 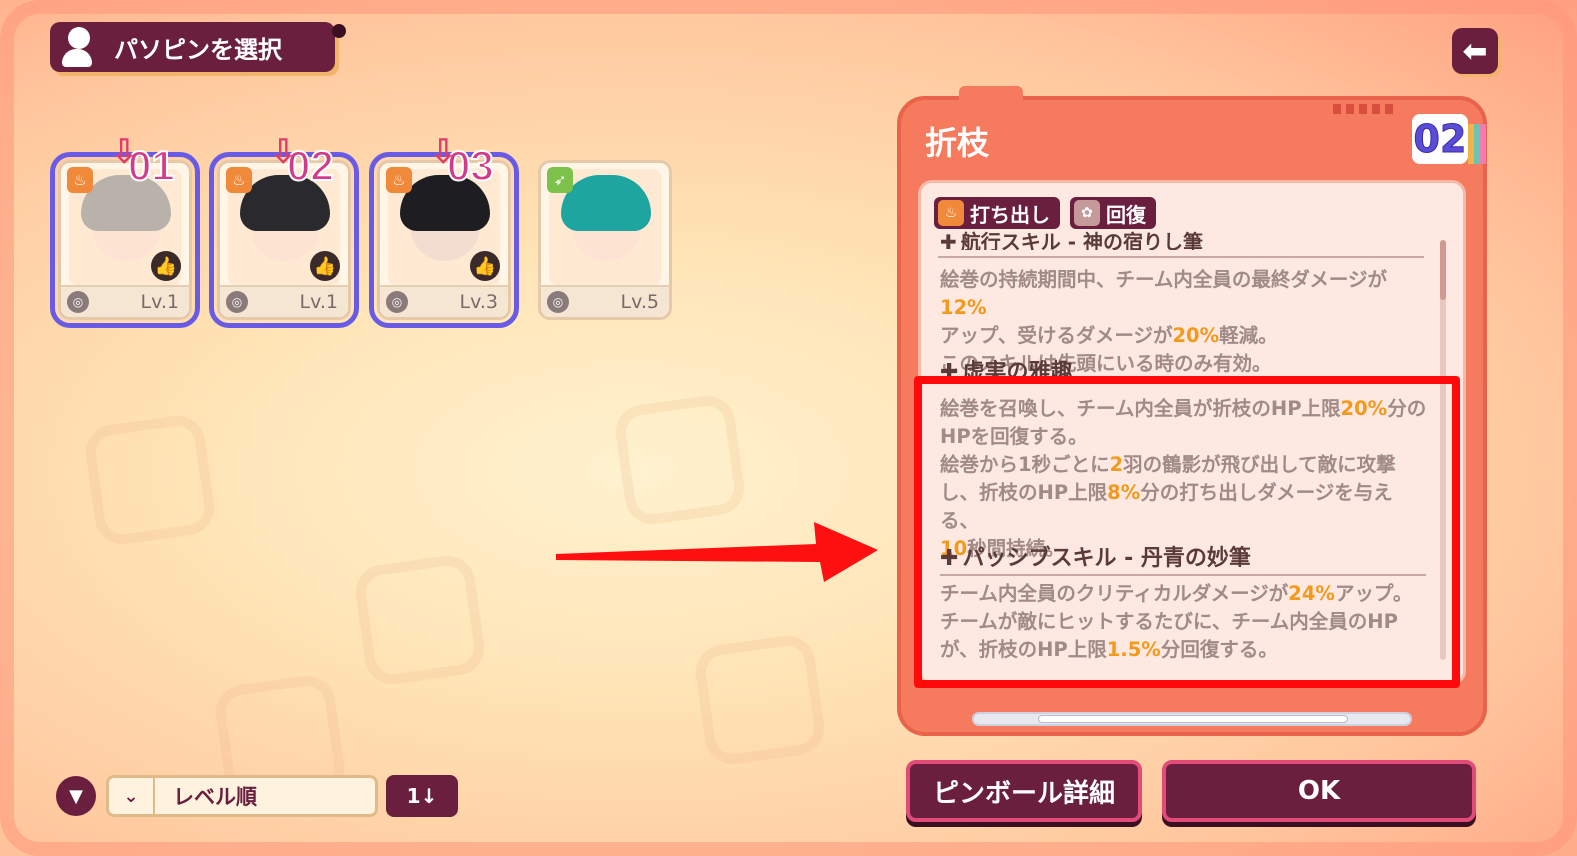 What do you see at coordinates (605, 240) in the screenshot?
I see `character-card: ➶ ◎ Lv.5` at bounding box center [605, 240].